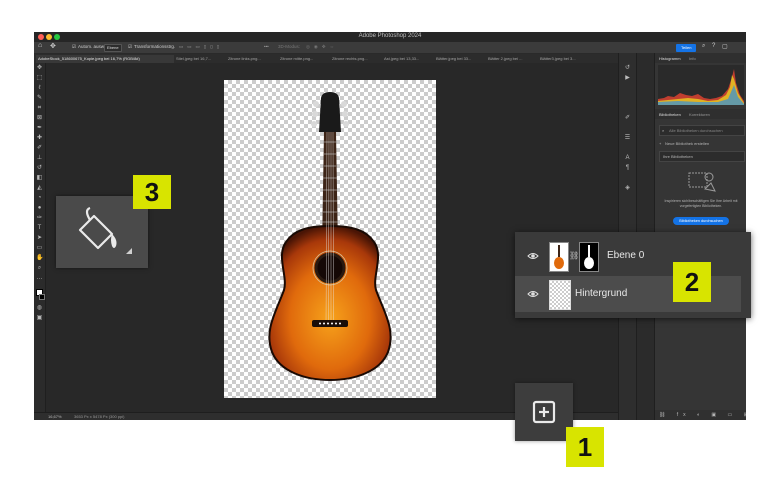  Describe the element at coordinates (696, 130) in the screenshot. I see `library-search-placeholder: Alle Bibliotheken durchsuchen` at that location.